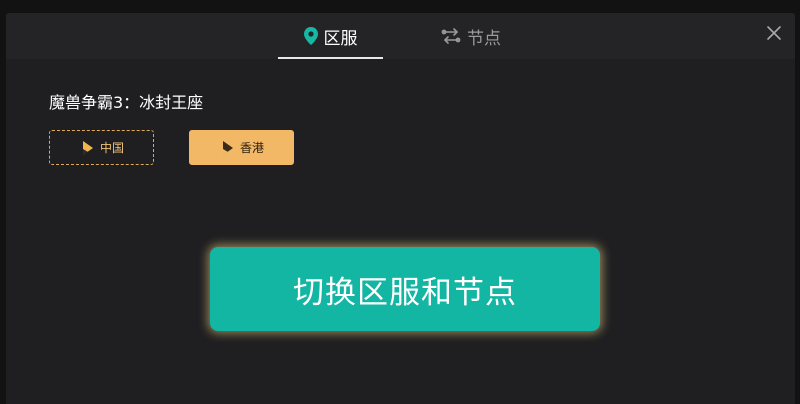 This screenshot has width=800, height=404. I want to click on active-tab-underline, so click(330, 58).